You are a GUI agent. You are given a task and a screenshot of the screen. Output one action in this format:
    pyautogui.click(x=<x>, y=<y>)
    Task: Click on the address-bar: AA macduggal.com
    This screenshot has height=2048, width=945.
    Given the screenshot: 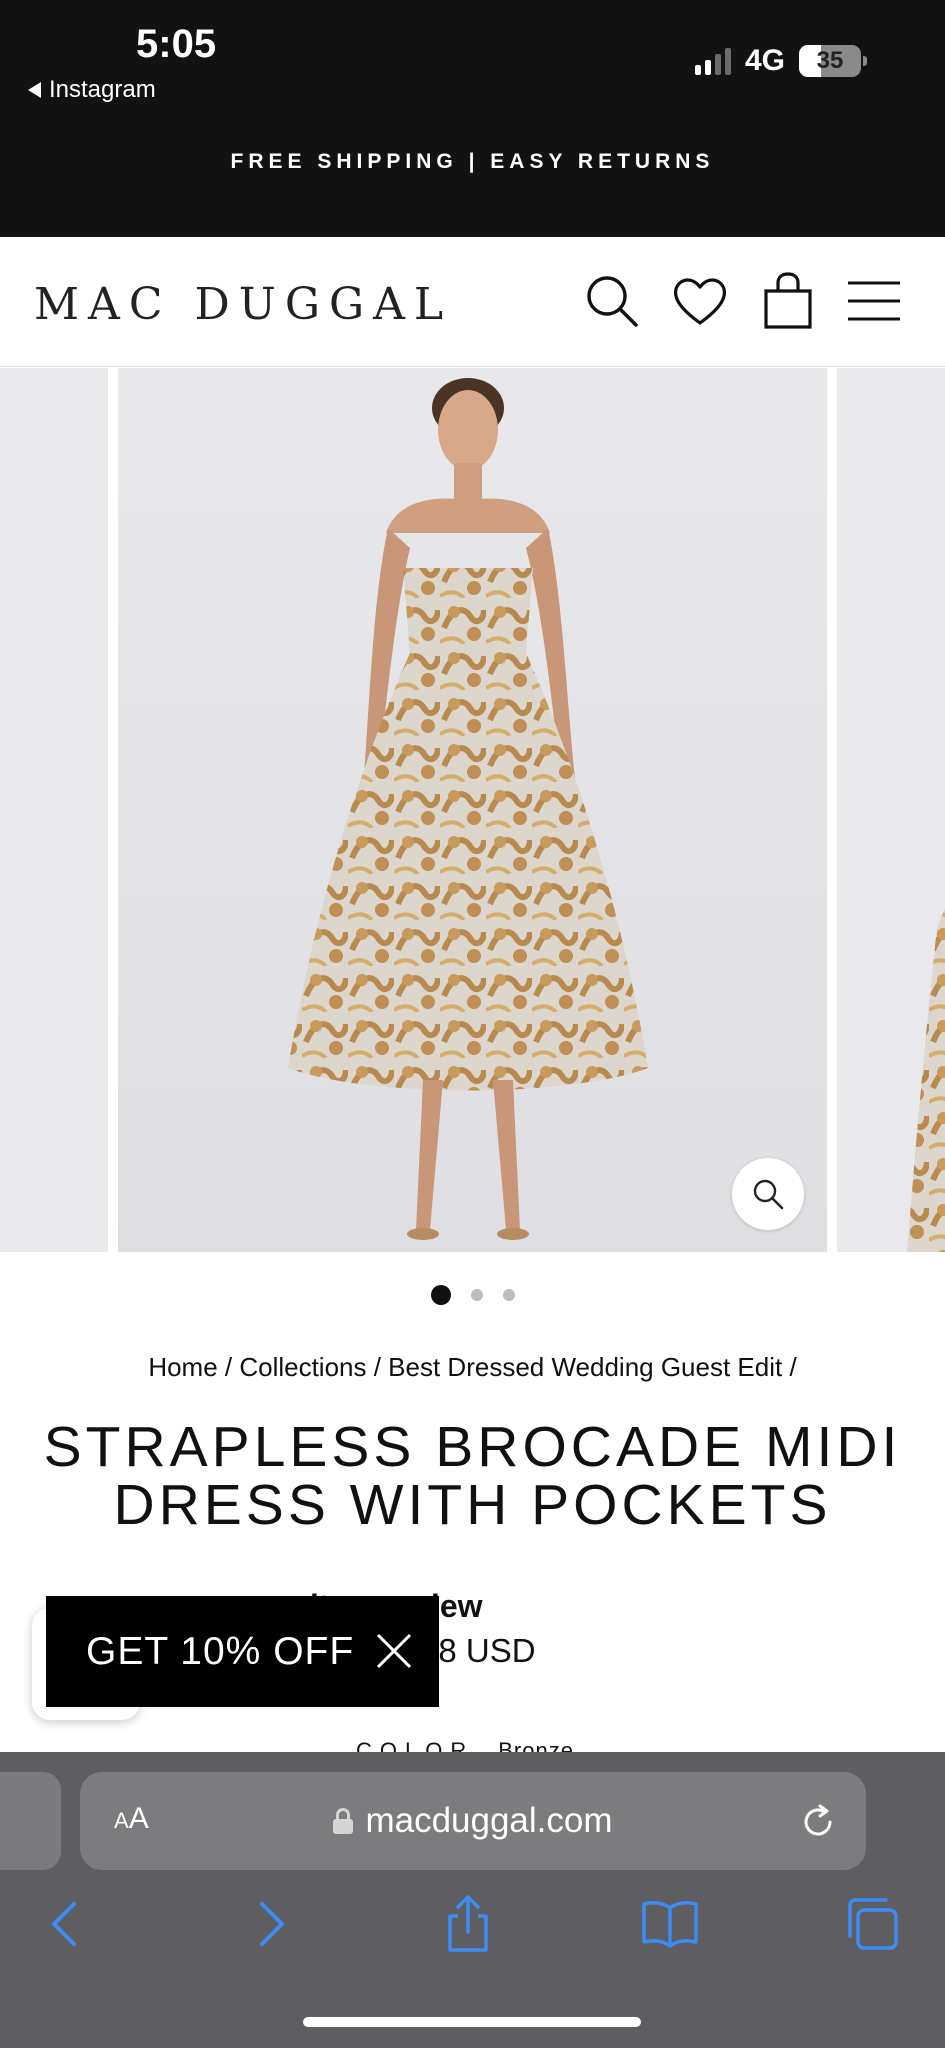 What is the action you would take?
    pyautogui.click(x=473, y=1821)
    